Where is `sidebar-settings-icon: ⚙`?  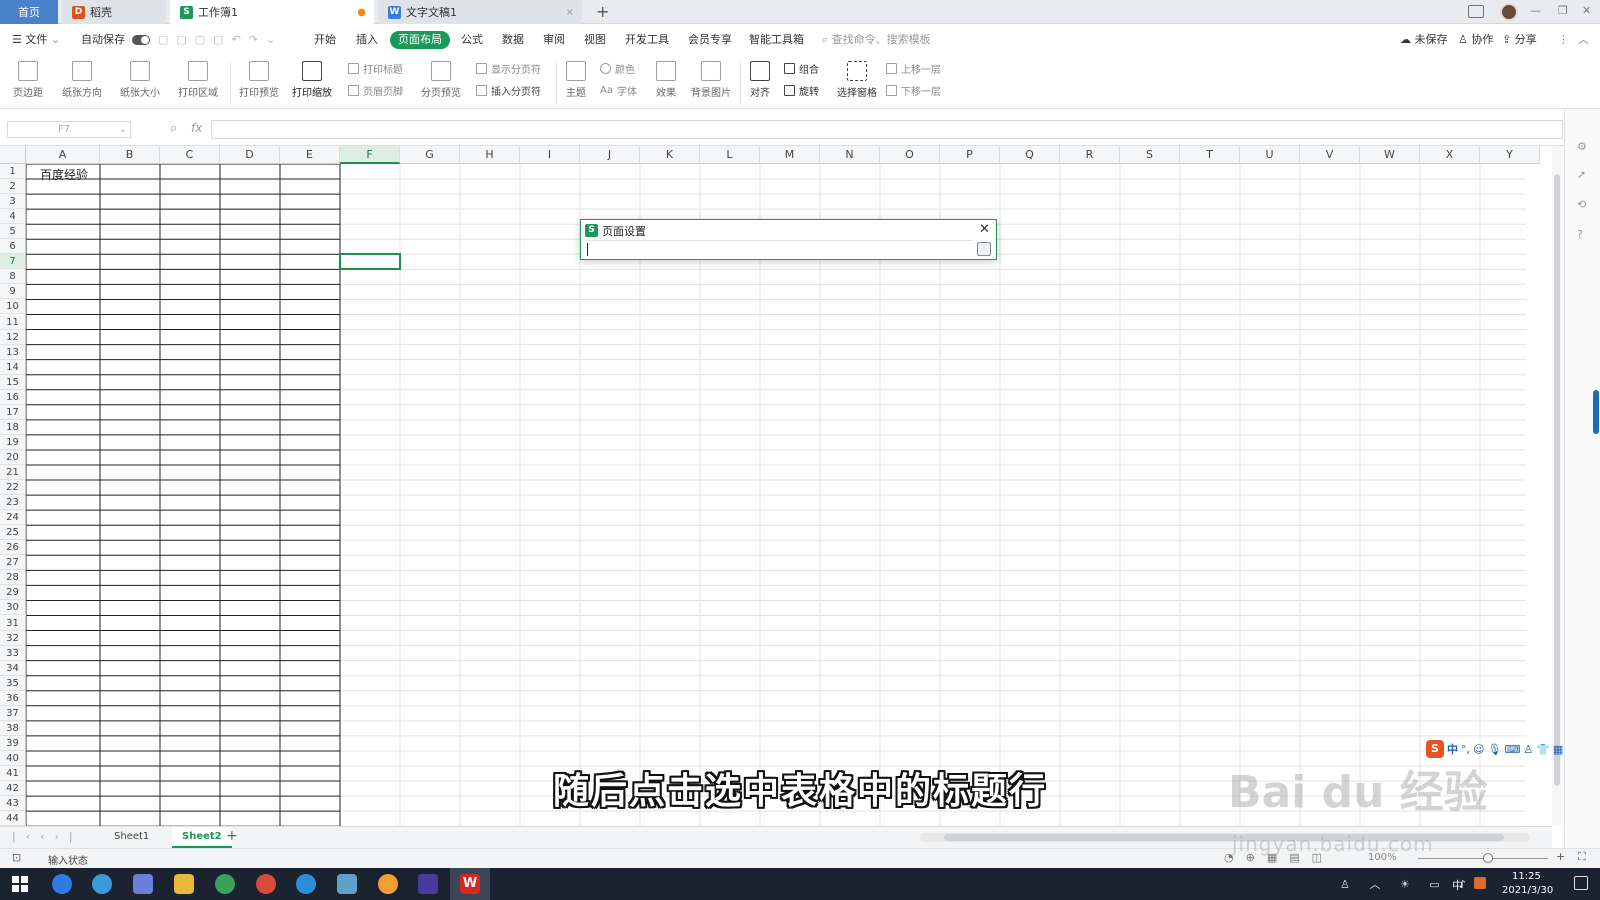 sidebar-settings-icon: ⚙ is located at coordinates (1582, 146).